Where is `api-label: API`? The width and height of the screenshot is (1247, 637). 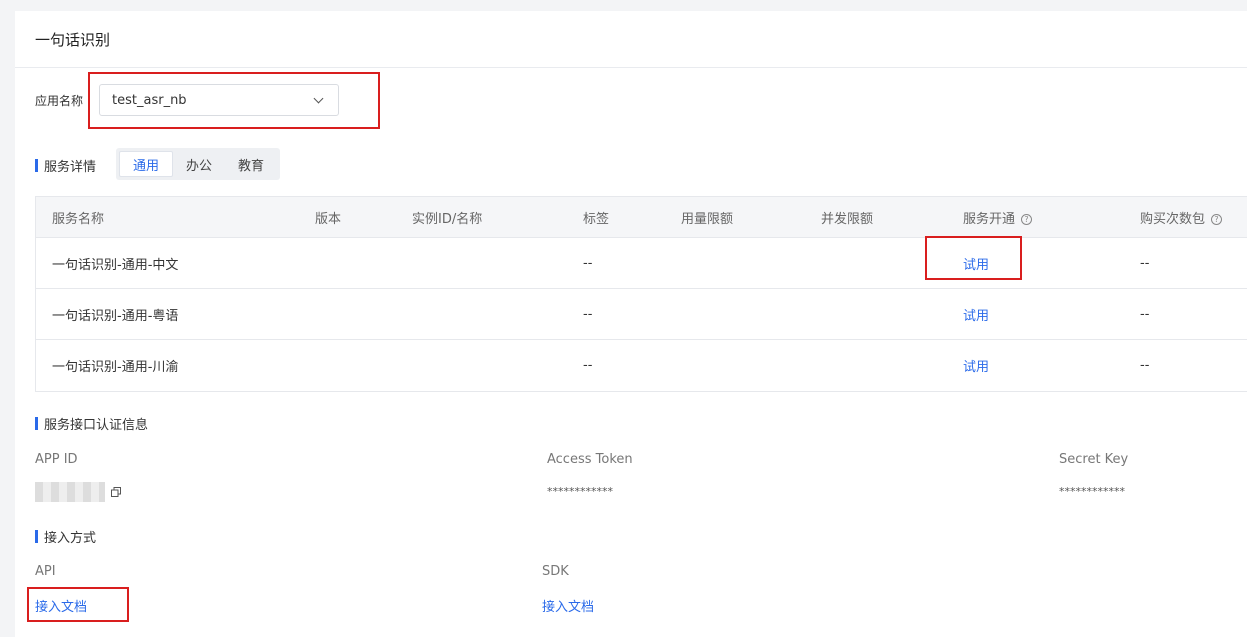 api-label: API is located at coordinates (45, 571).